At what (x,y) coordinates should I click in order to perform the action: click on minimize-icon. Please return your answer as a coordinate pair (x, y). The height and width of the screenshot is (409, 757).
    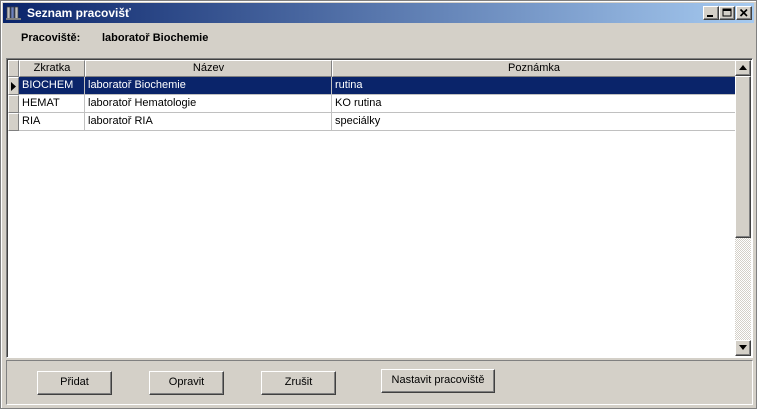
    Looking at the image, I should click on (710, 16).